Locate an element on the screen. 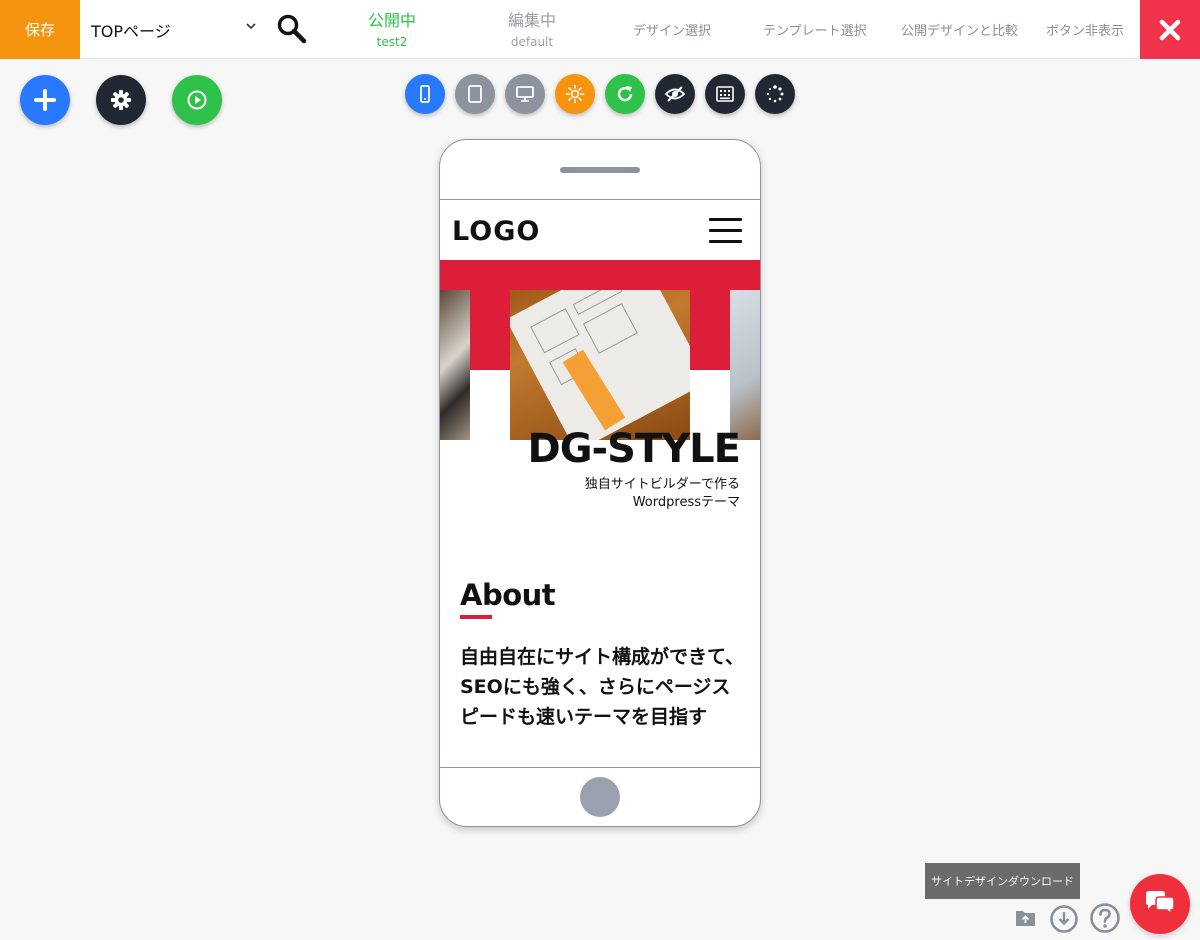 The width and height of the screenshot is (1200, 940). hide-elements-button is located at coordinates (675, 94).